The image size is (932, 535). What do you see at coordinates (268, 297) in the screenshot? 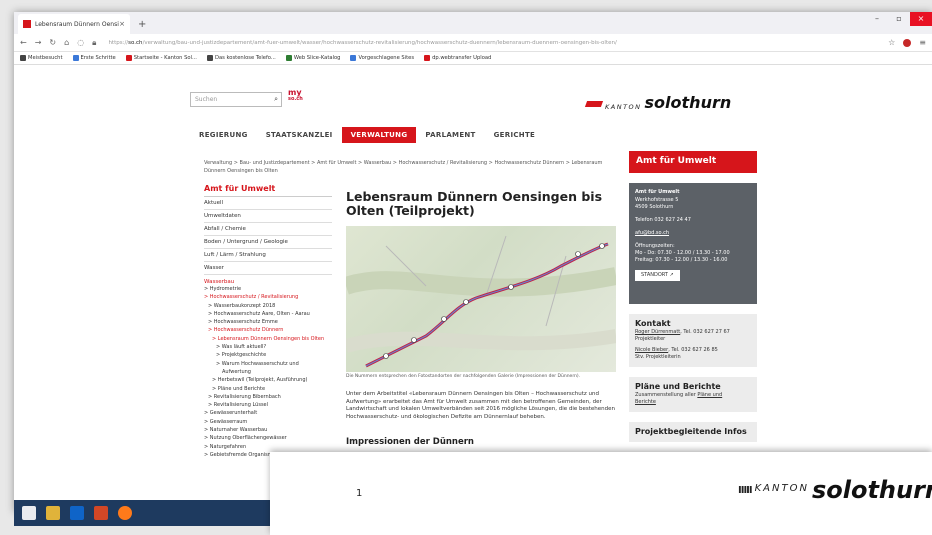
I see `sidebar-subitem: > Hochwasserschutz / Revitalisierung` at bounding box center [268, 297].